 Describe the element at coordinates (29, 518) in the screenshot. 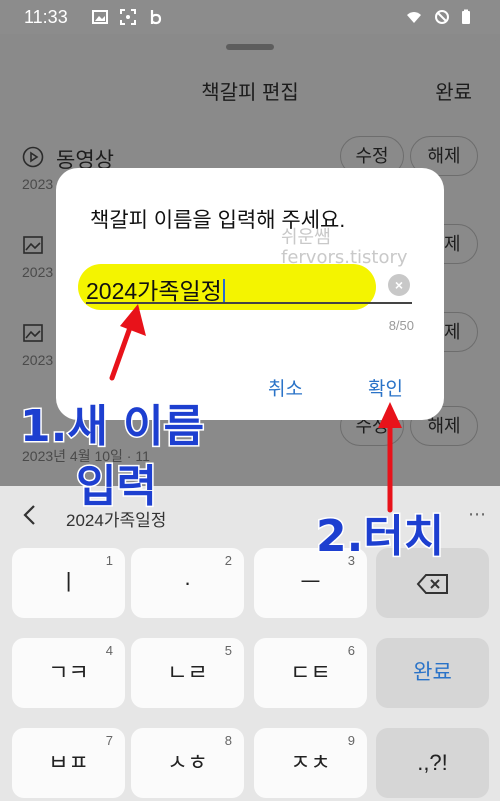

I see `chevron-left-icon` at that location.